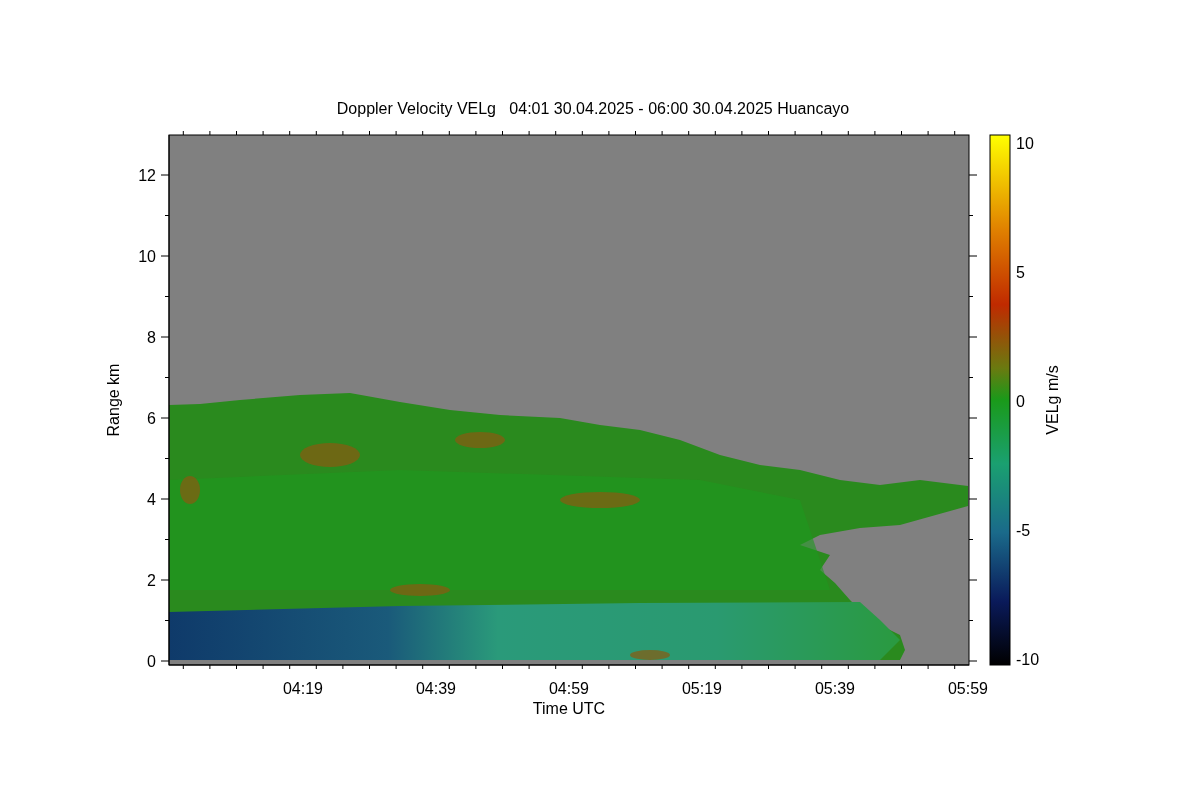 The width and height of the screenshot is (1200, 800). Describe the element at coordinates (113, 400) in the screenshot. I see `axis-label: Range km` at that location.